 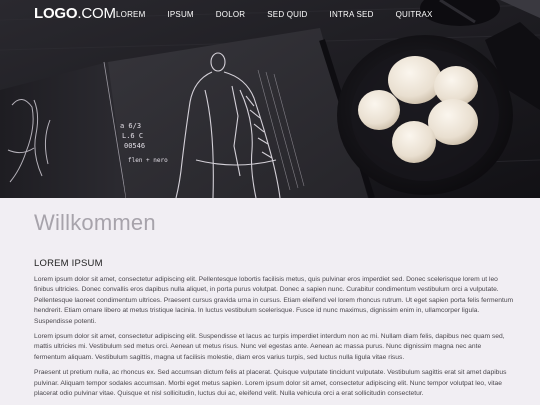 I want to click on nav-item-intra-sed: INTRA SED, so click(x=352, y=14).